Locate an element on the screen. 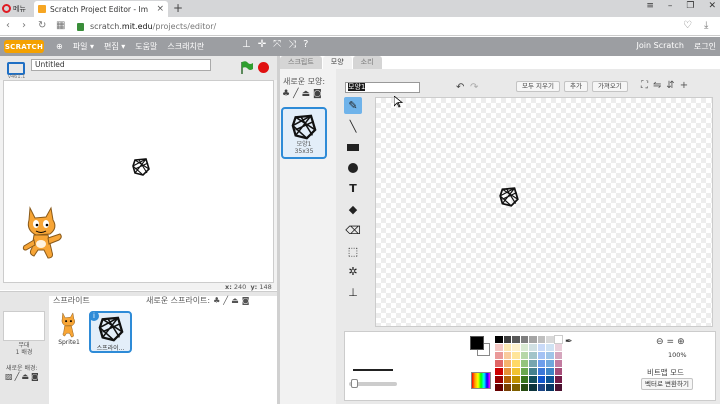 This screenshot has height=404, width=720. zoom-reset-icon: = is located at coordinates (671, 342).